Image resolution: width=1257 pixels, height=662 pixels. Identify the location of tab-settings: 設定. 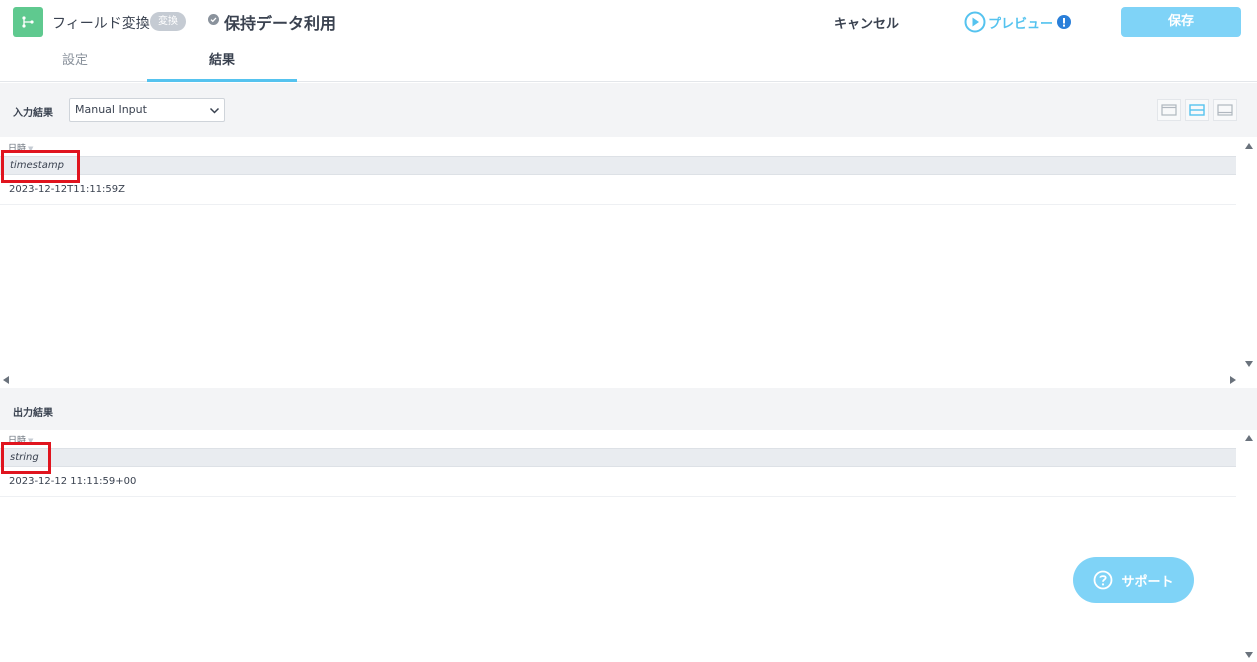
(75, 63).